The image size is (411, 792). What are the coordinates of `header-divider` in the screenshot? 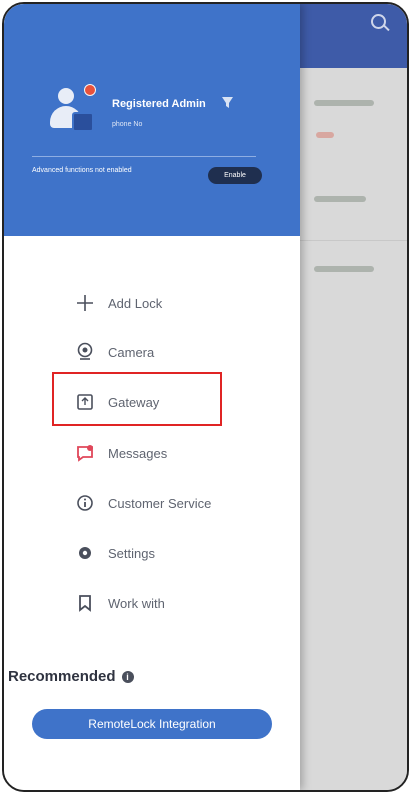 It's located at (144, 156).